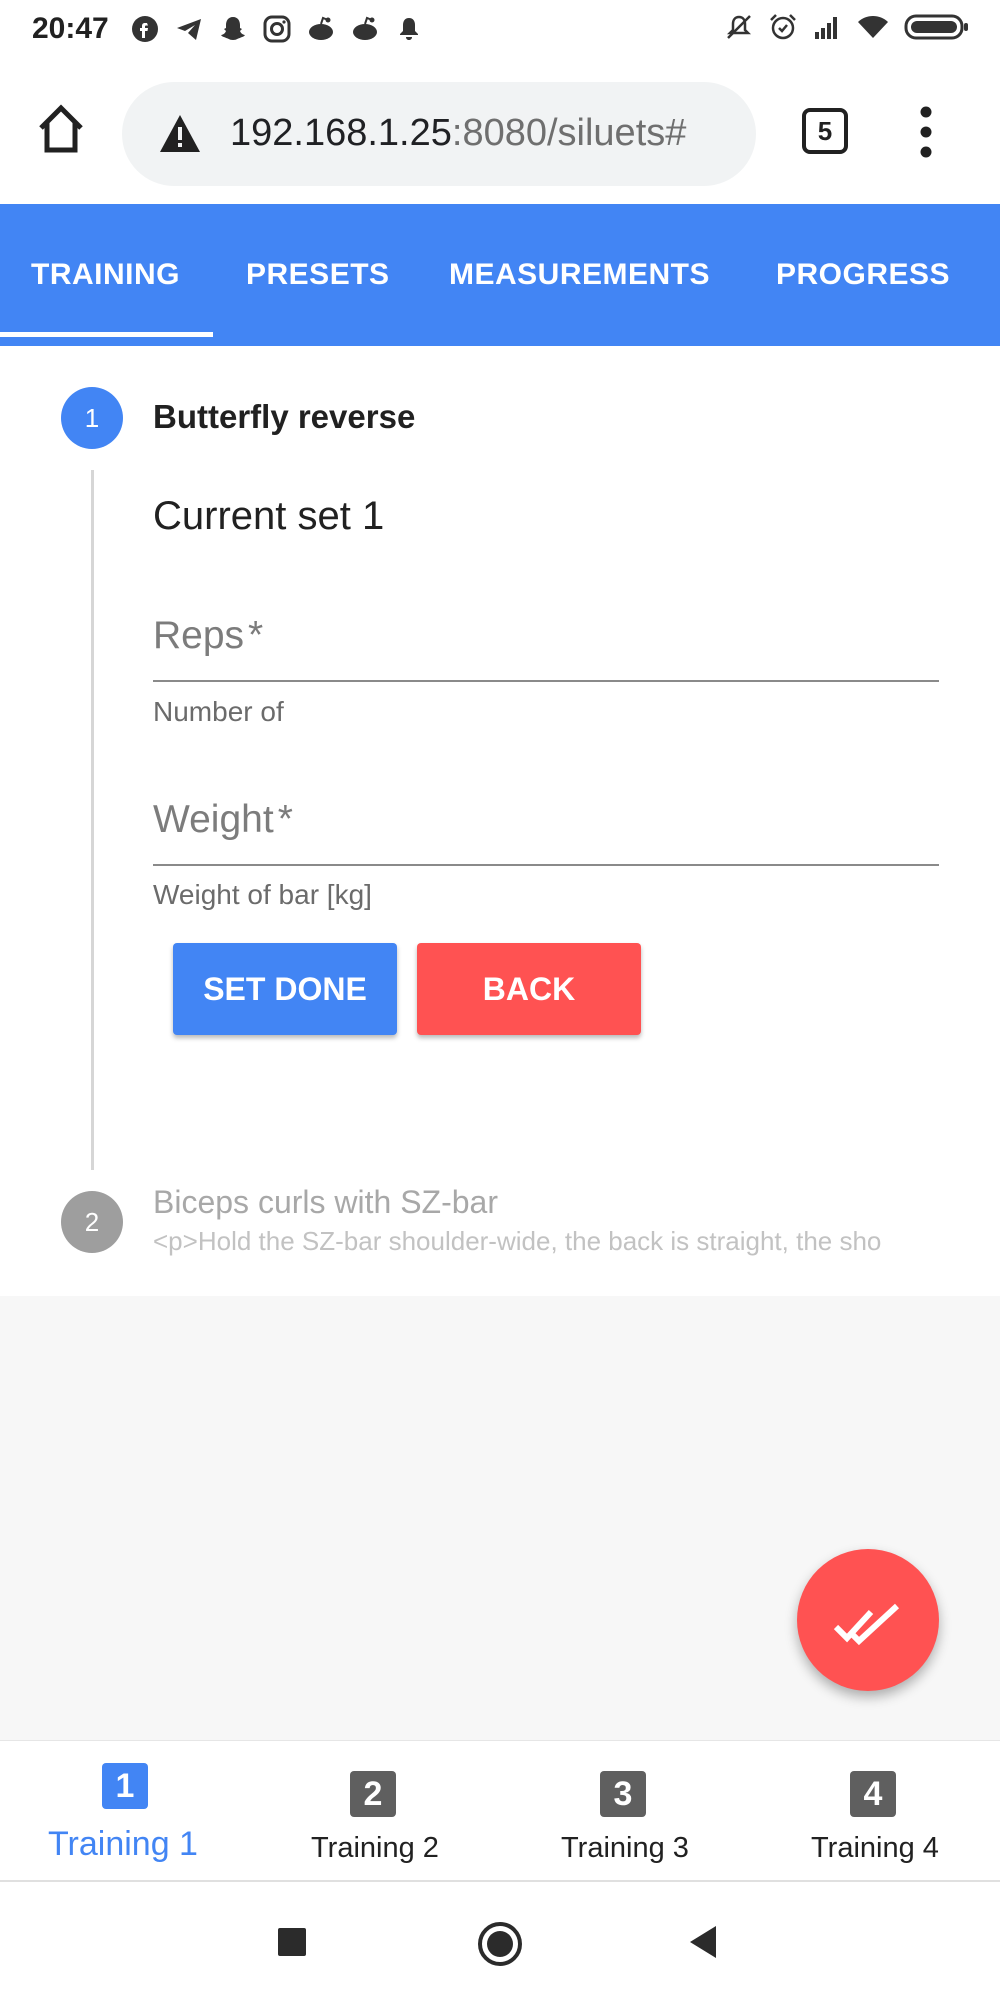 The width and height of the screenshot is (1000, 1999). I want to click on training-2-icon: 2, so click(373, 1794).